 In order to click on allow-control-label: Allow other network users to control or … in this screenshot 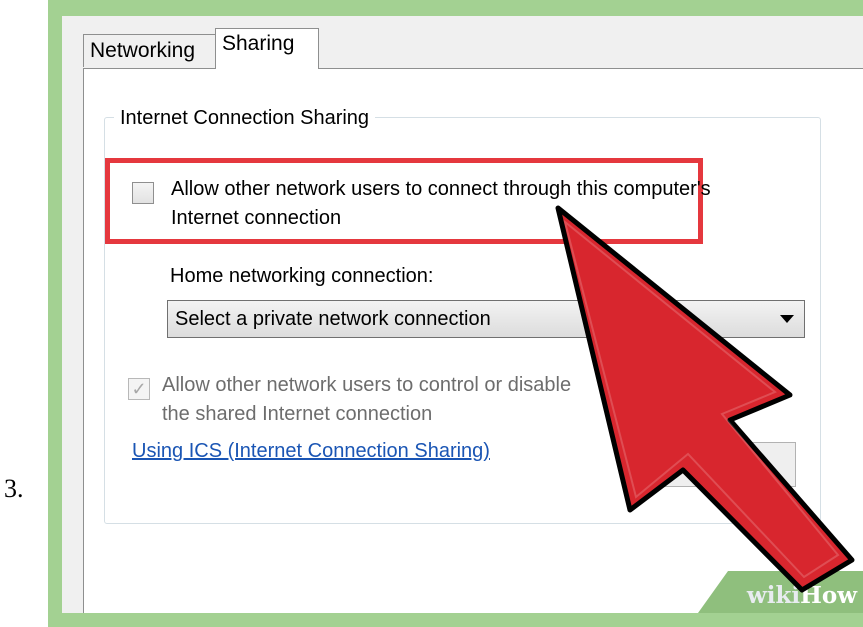, I will do `click(377, 400)`.